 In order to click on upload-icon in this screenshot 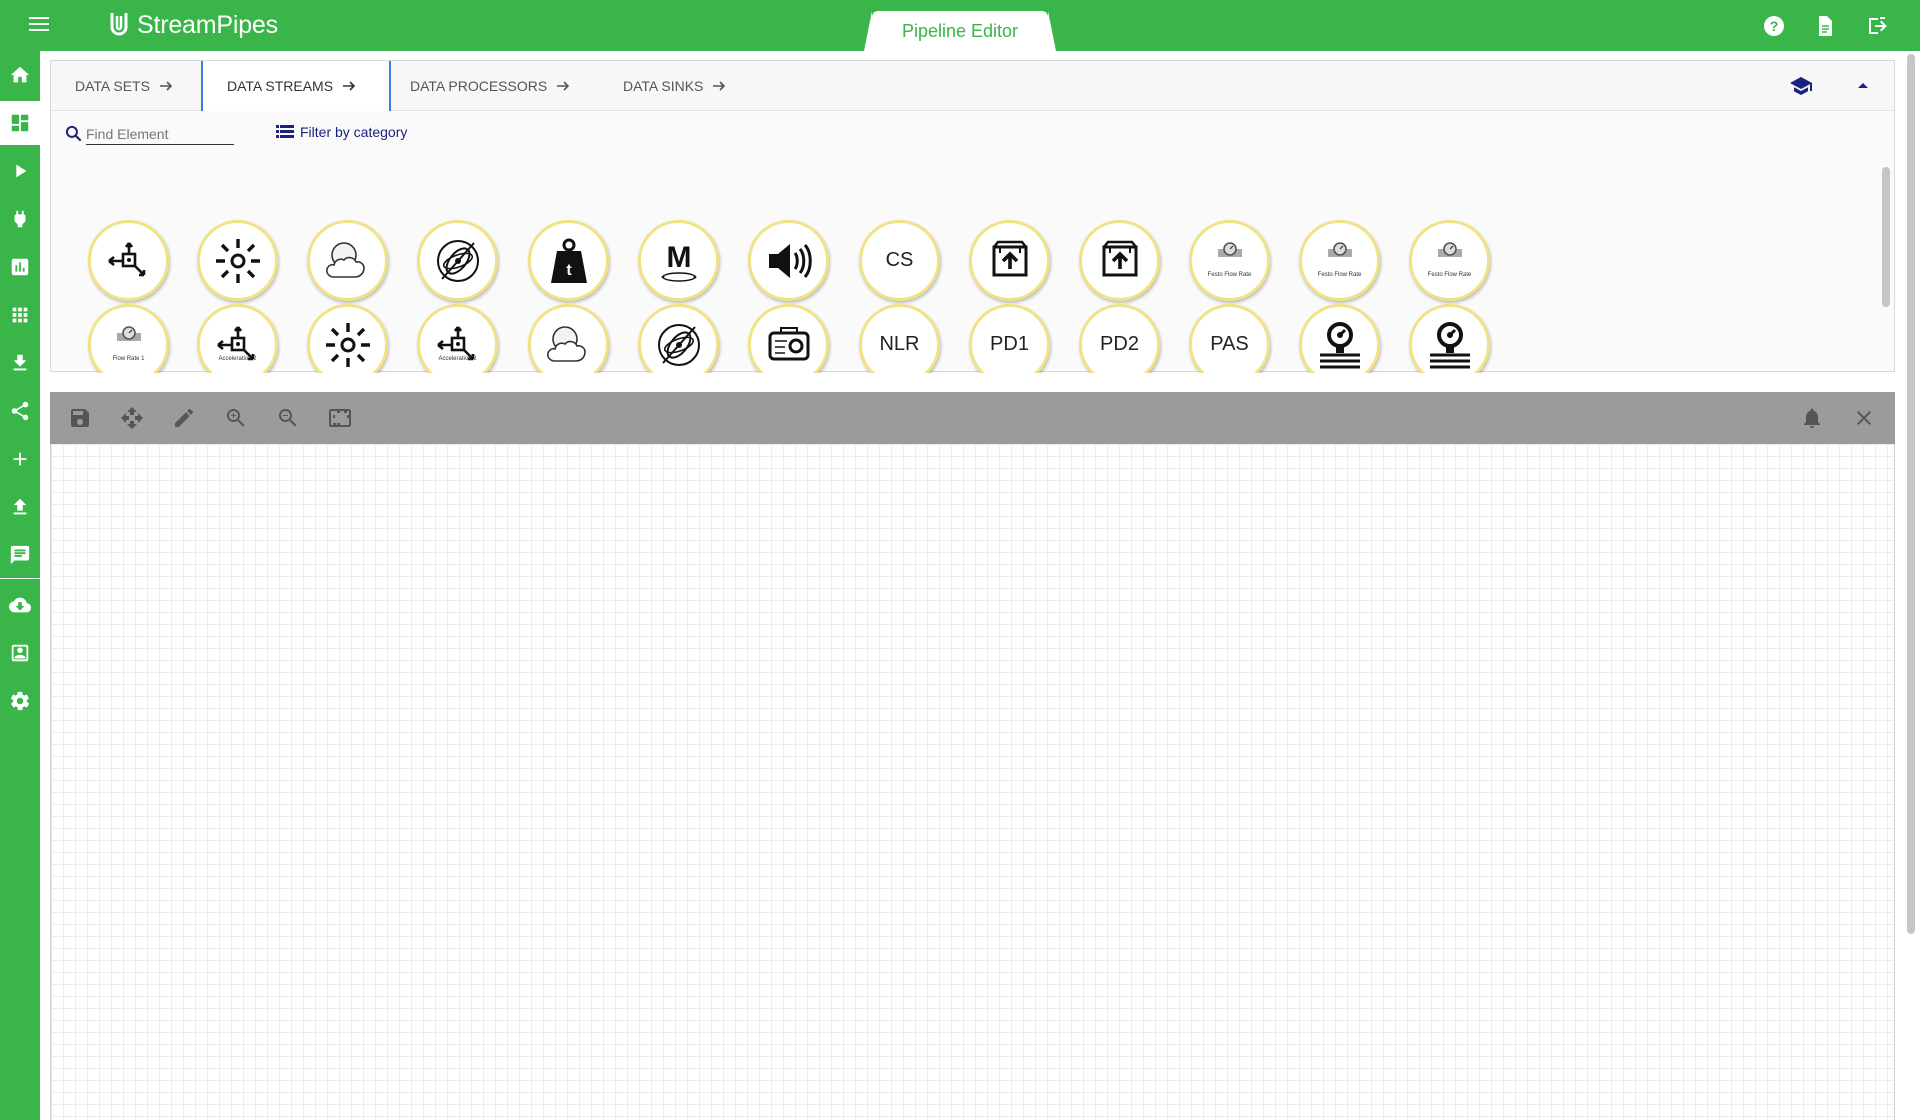, I will do `click(20, 507)`.